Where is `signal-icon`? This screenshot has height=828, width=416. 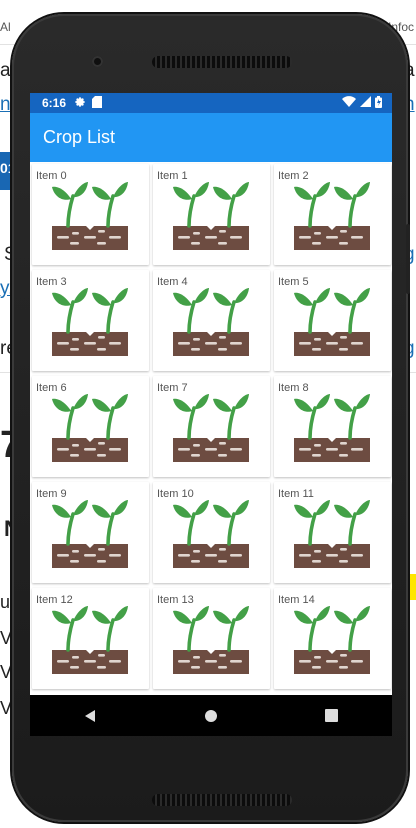 signal-icon is located at coordinates (365, 103).